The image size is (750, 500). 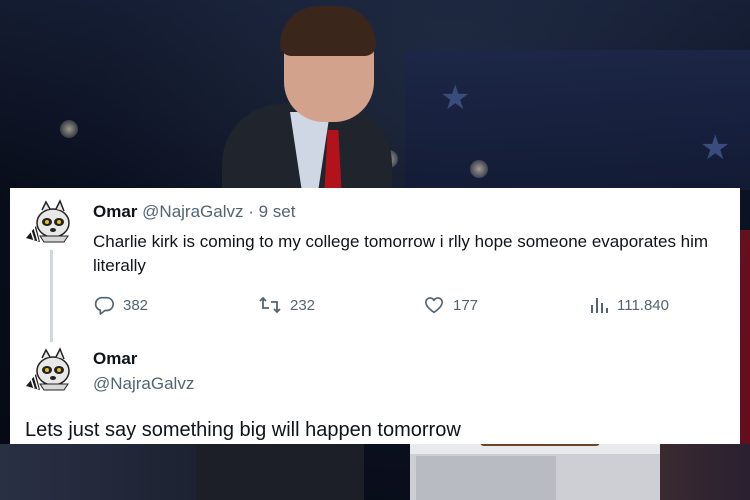 What do you see at coordinates (136, 305) in the screenshot?
I see `reply-count: 382` at bounding box center [136, 305].